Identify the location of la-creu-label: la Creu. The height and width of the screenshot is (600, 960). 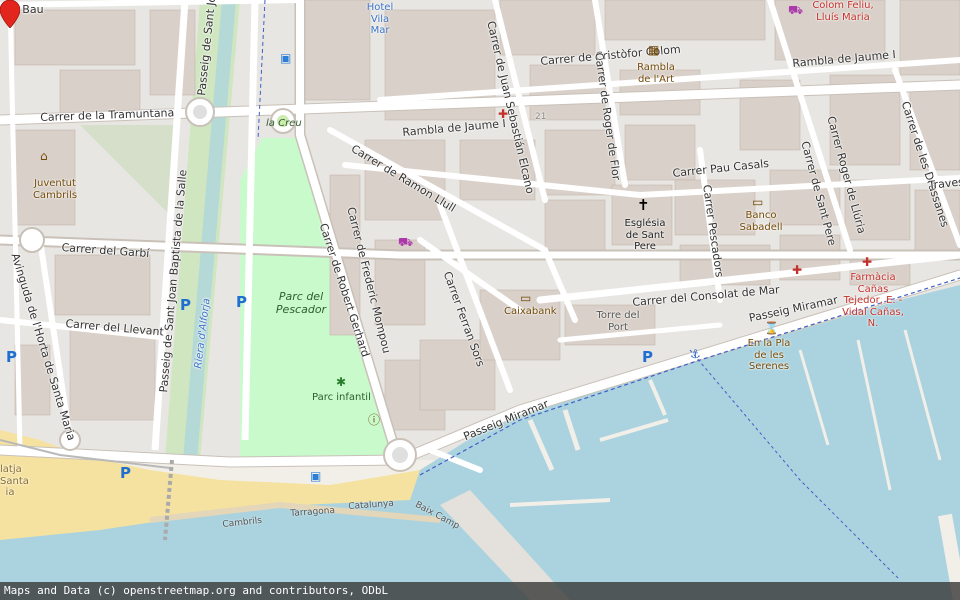
(284, 123).